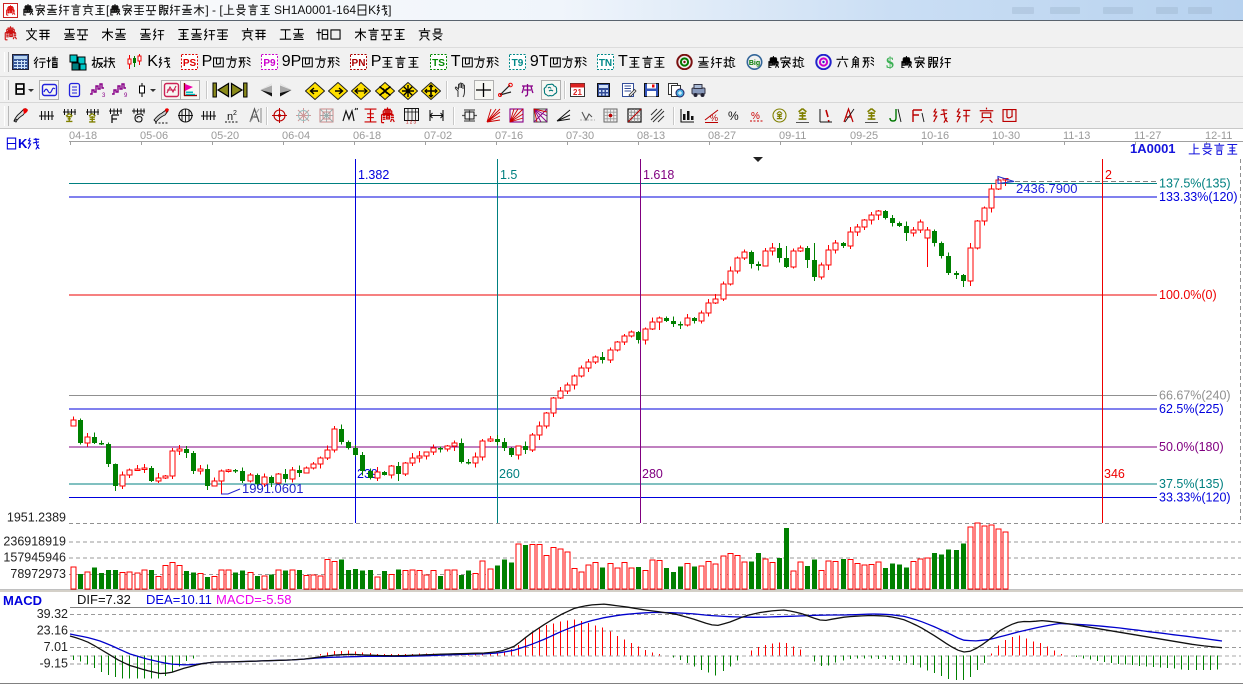 The width and height of the screenshot is (1243, 686). Describe the element at coordinates (509, 136) in the screenshot. I see `svg-text: 07-16` at that location.